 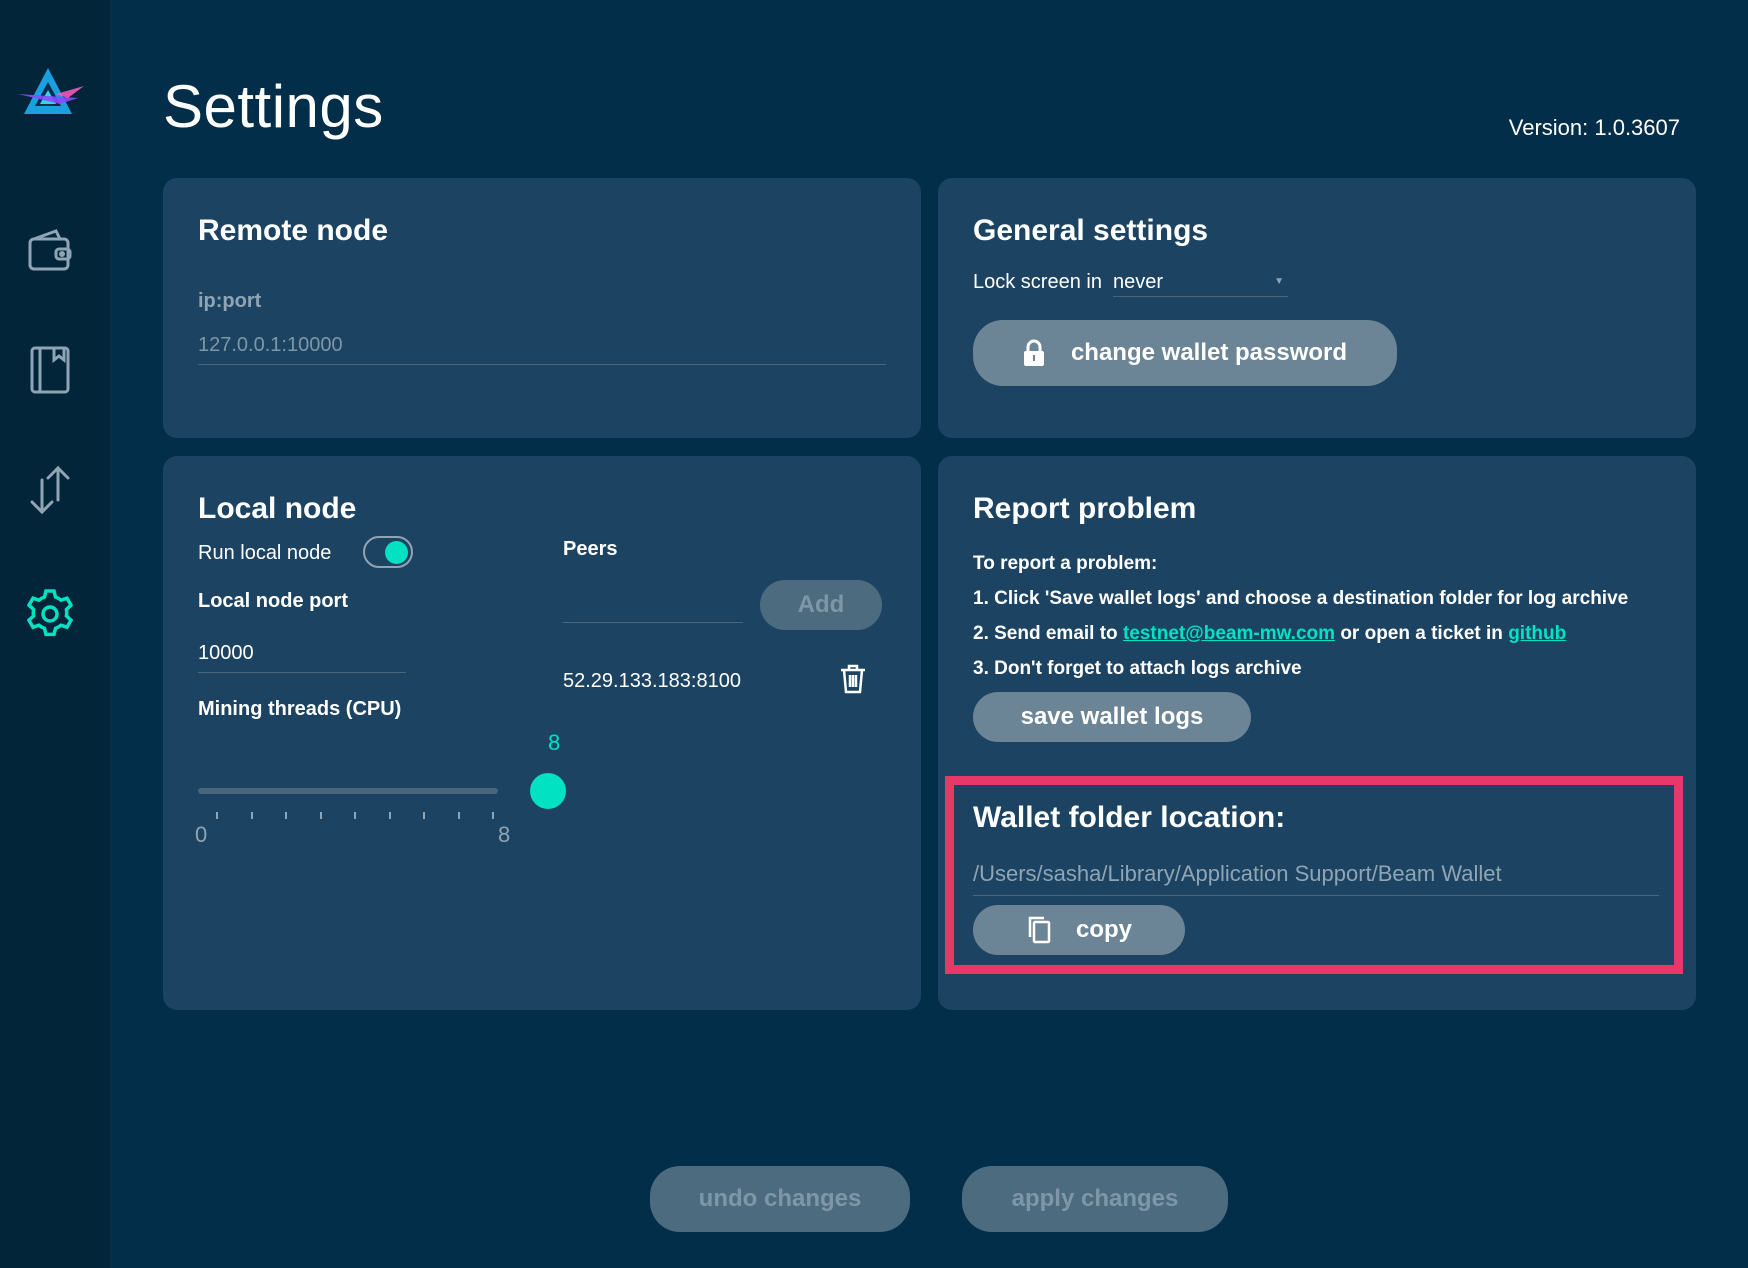 I want to click on run-local-node-toggle, so click(x=388, y=552).